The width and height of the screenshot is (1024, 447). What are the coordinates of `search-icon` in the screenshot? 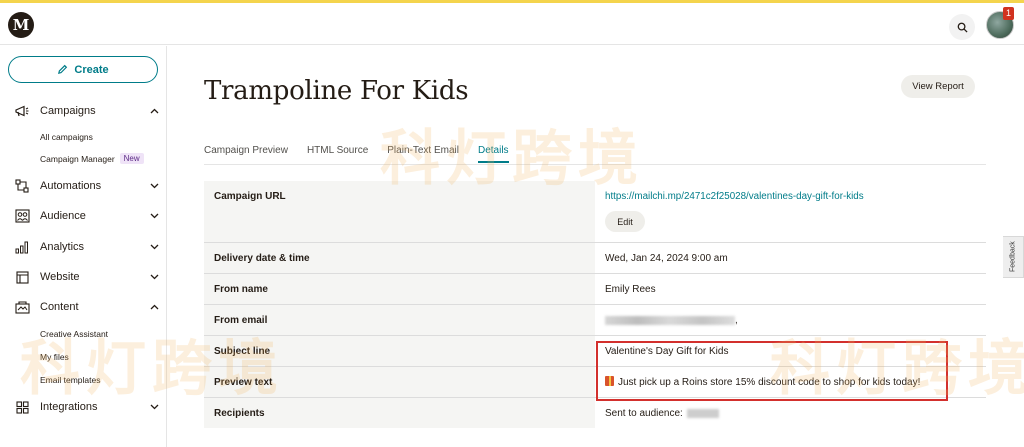 It's located at (962, 27).